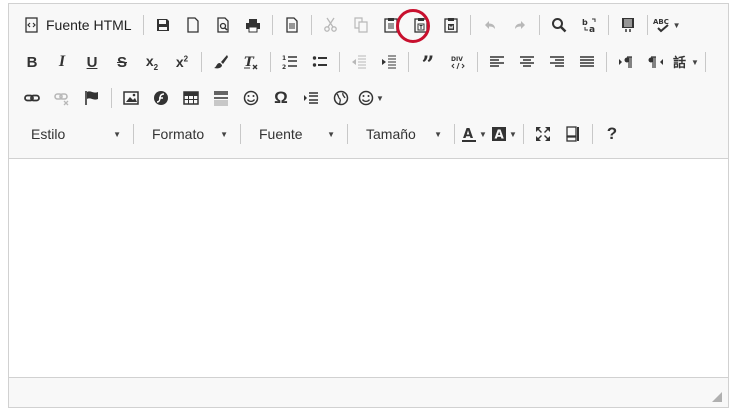 The width and height of the screenshot is (736, 415). I want to click on copy-button, so click(361, 25).